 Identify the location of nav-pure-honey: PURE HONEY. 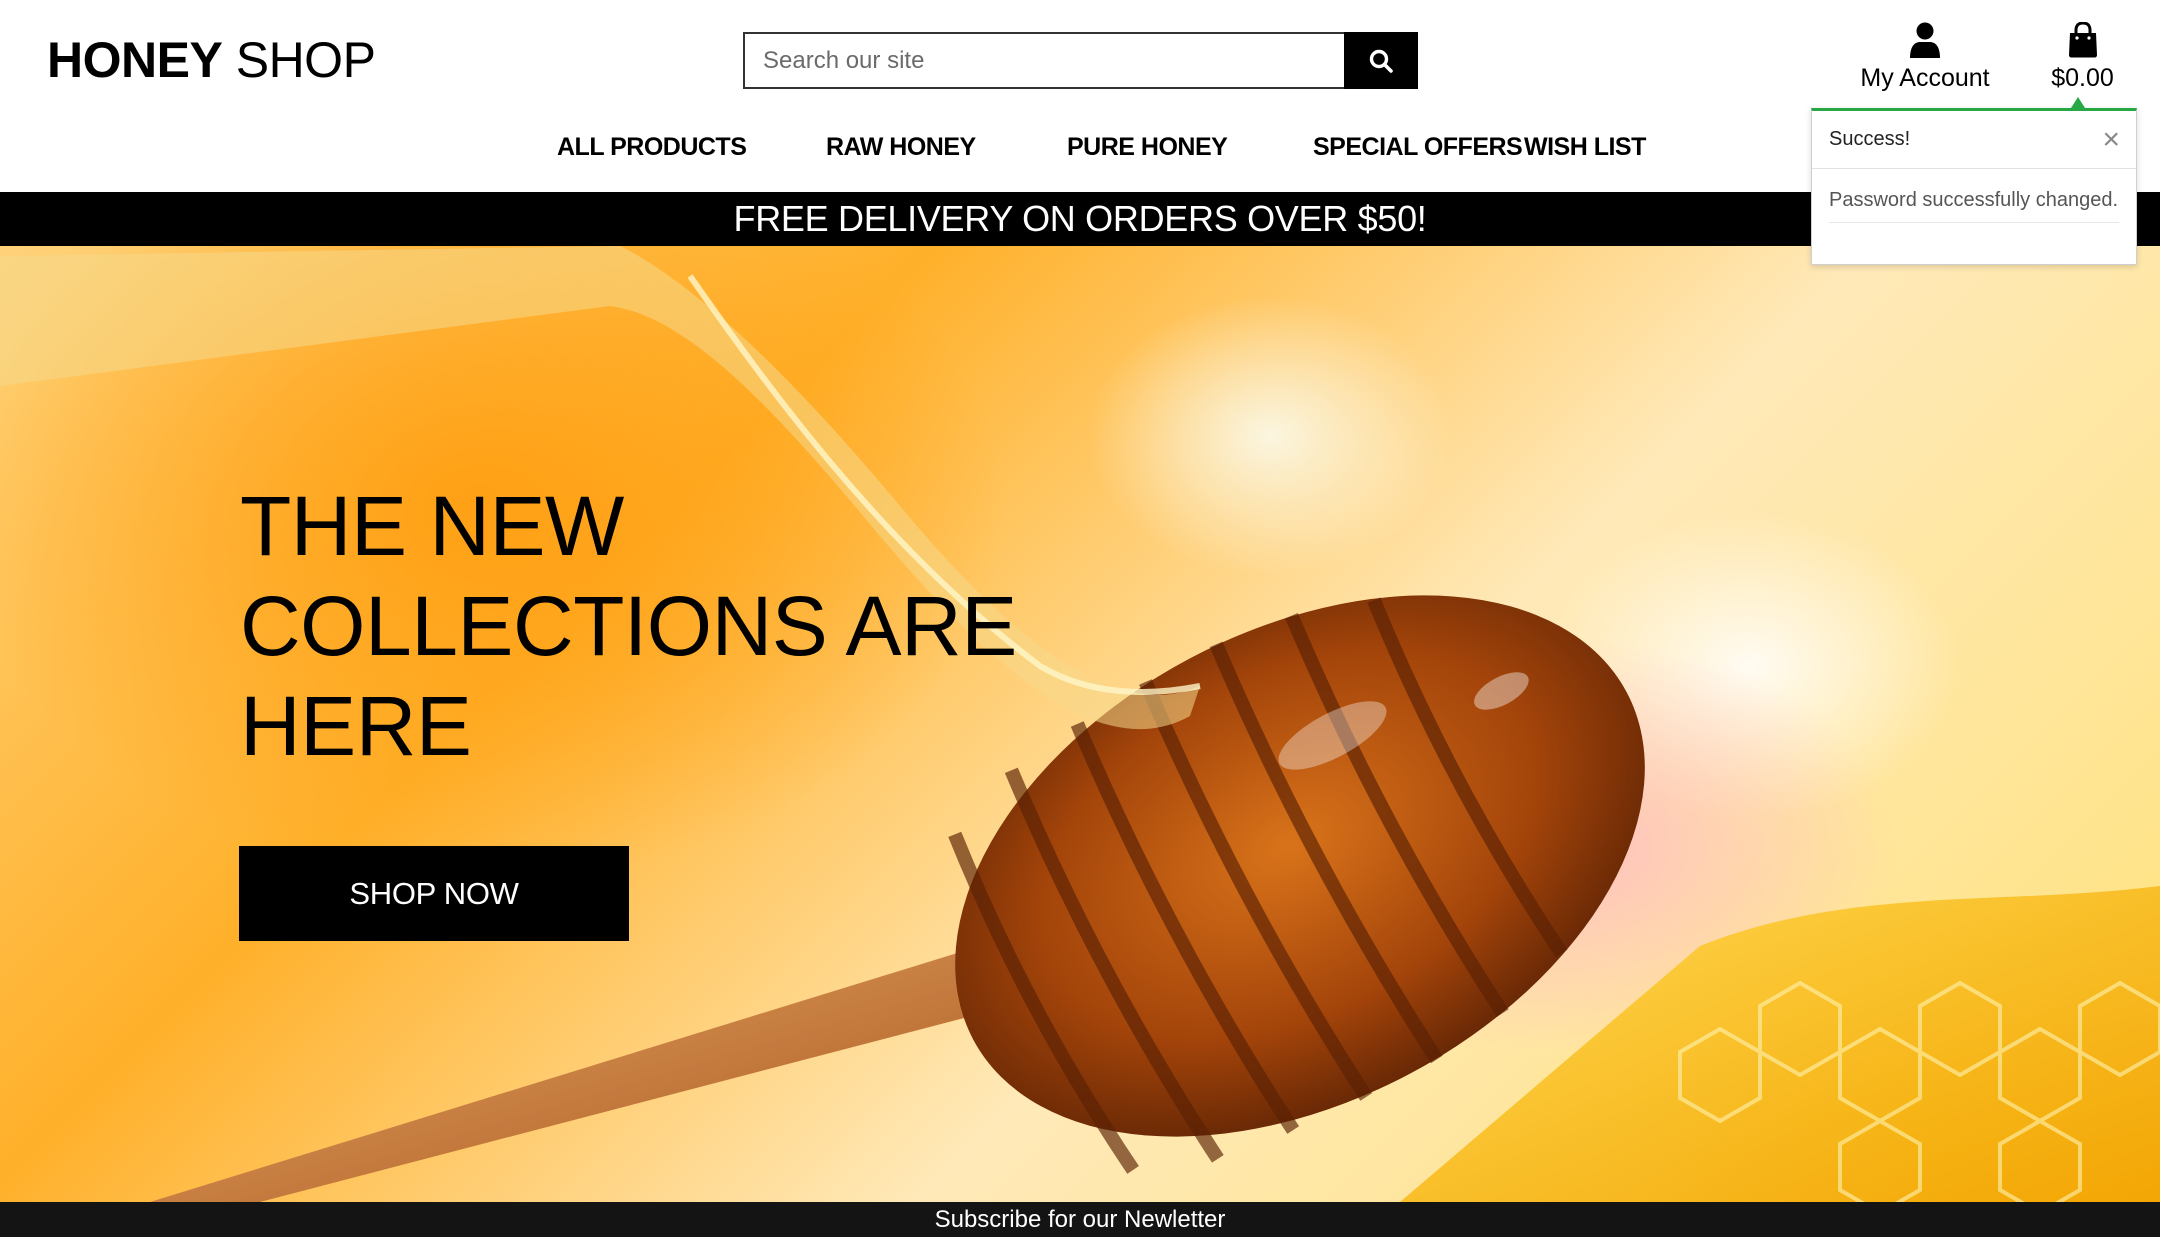
(1147, 147).